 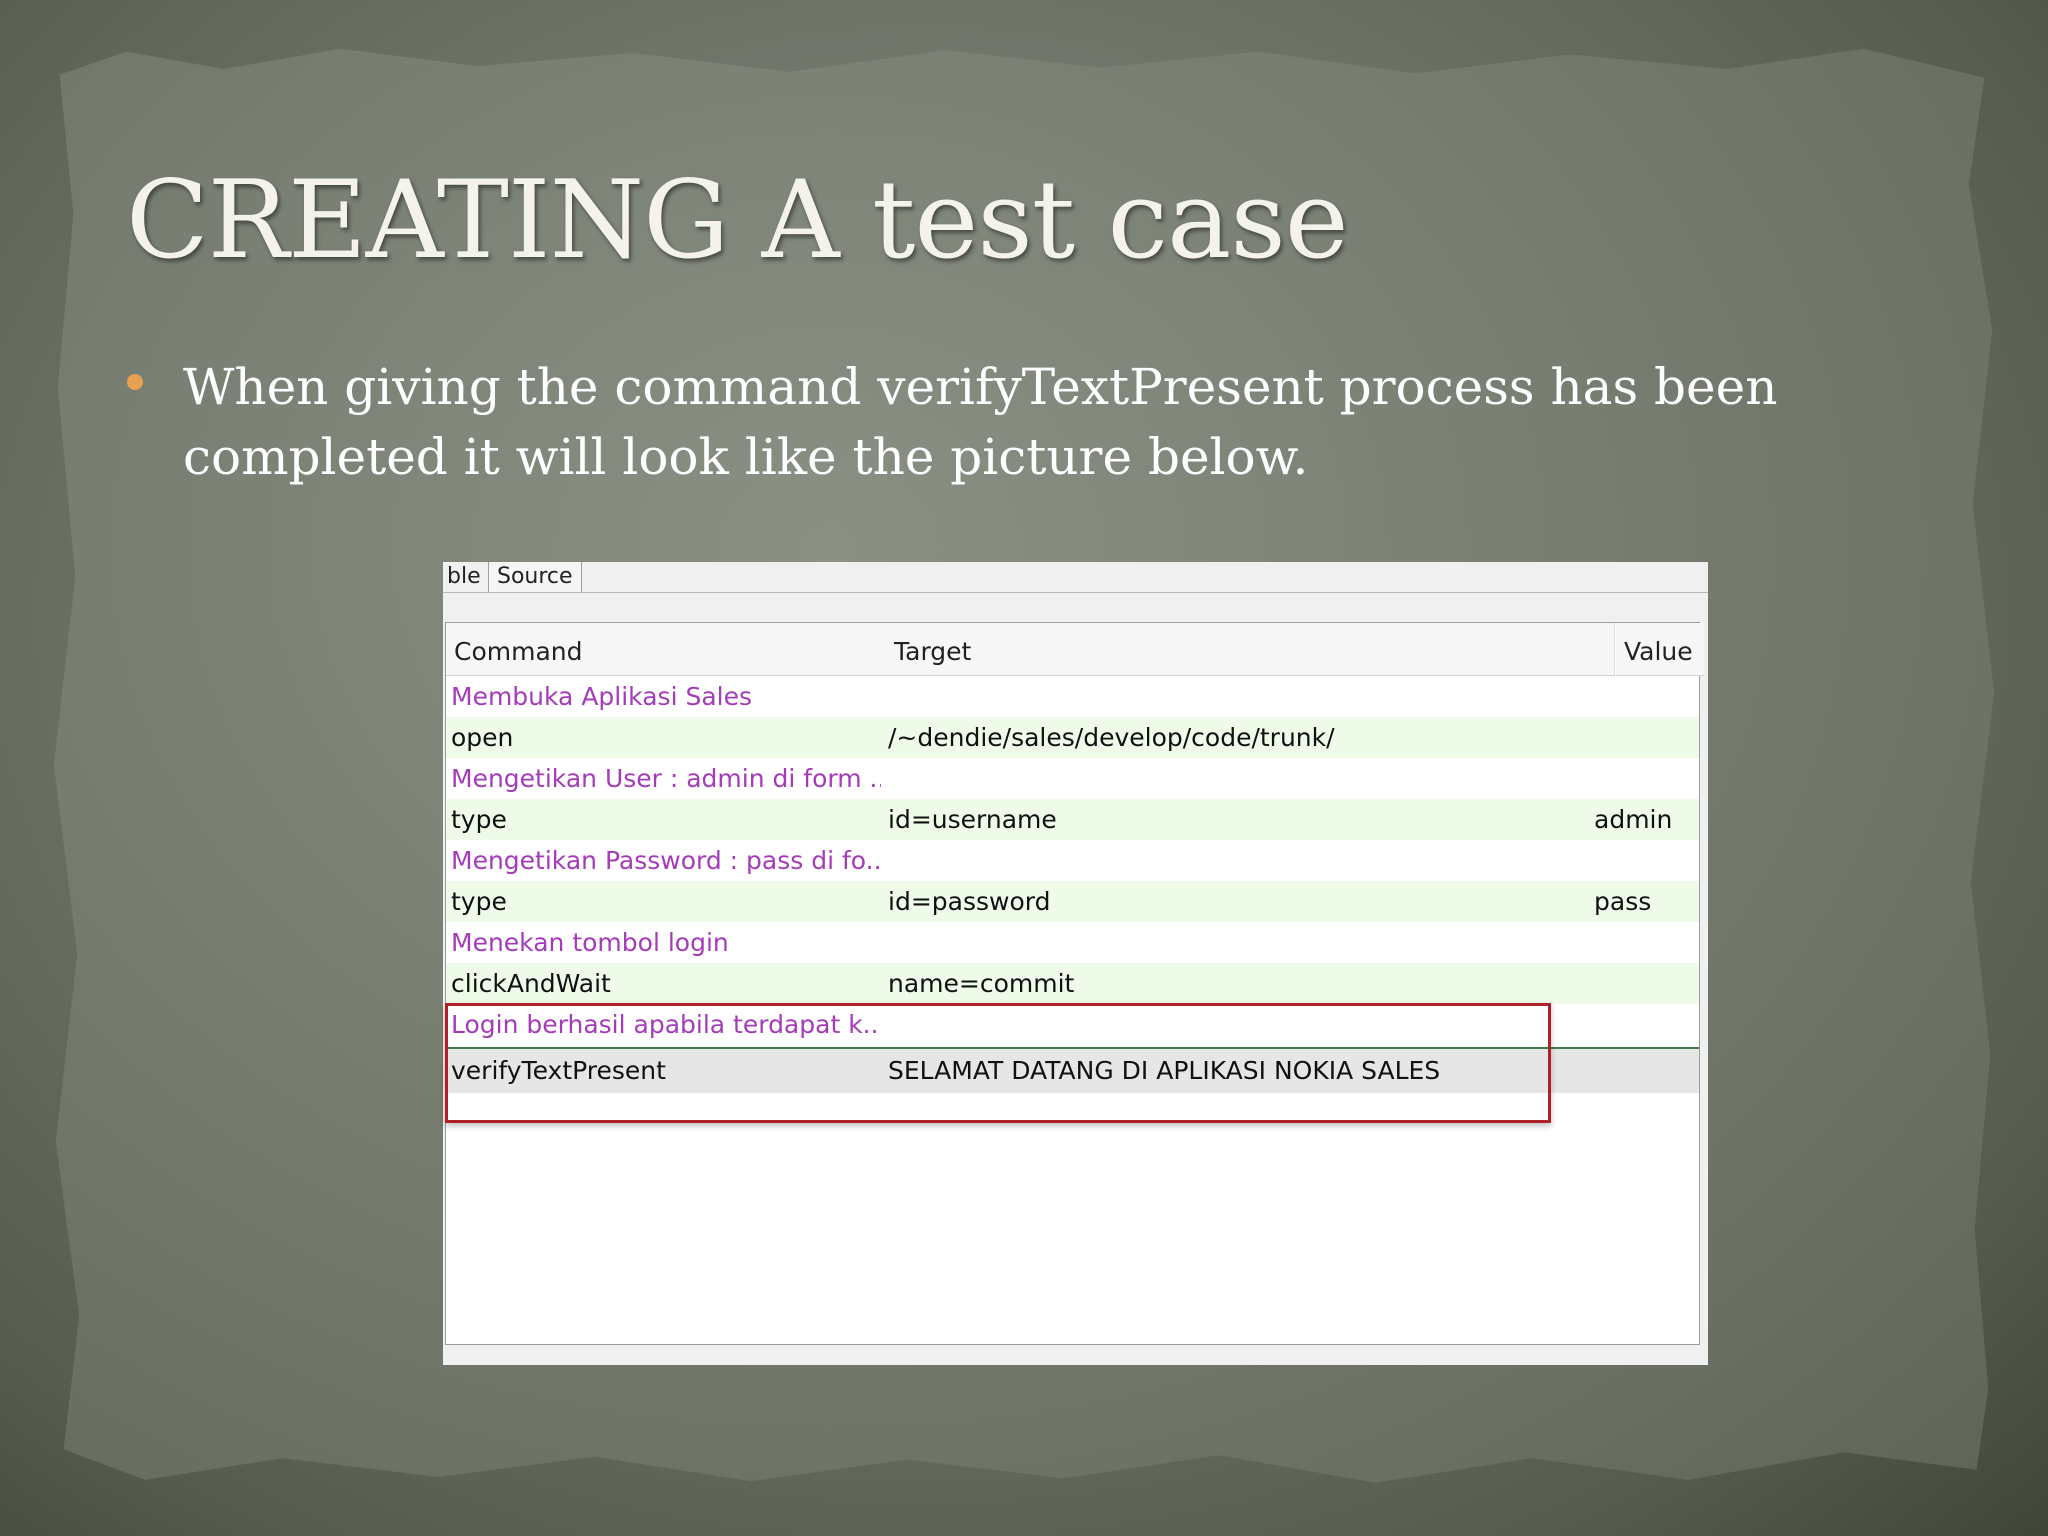 What do you see at coordinates (1072, 901) in the screenshot?
I see `table-row: type id=password pass` at bounding box center [1072, 901].